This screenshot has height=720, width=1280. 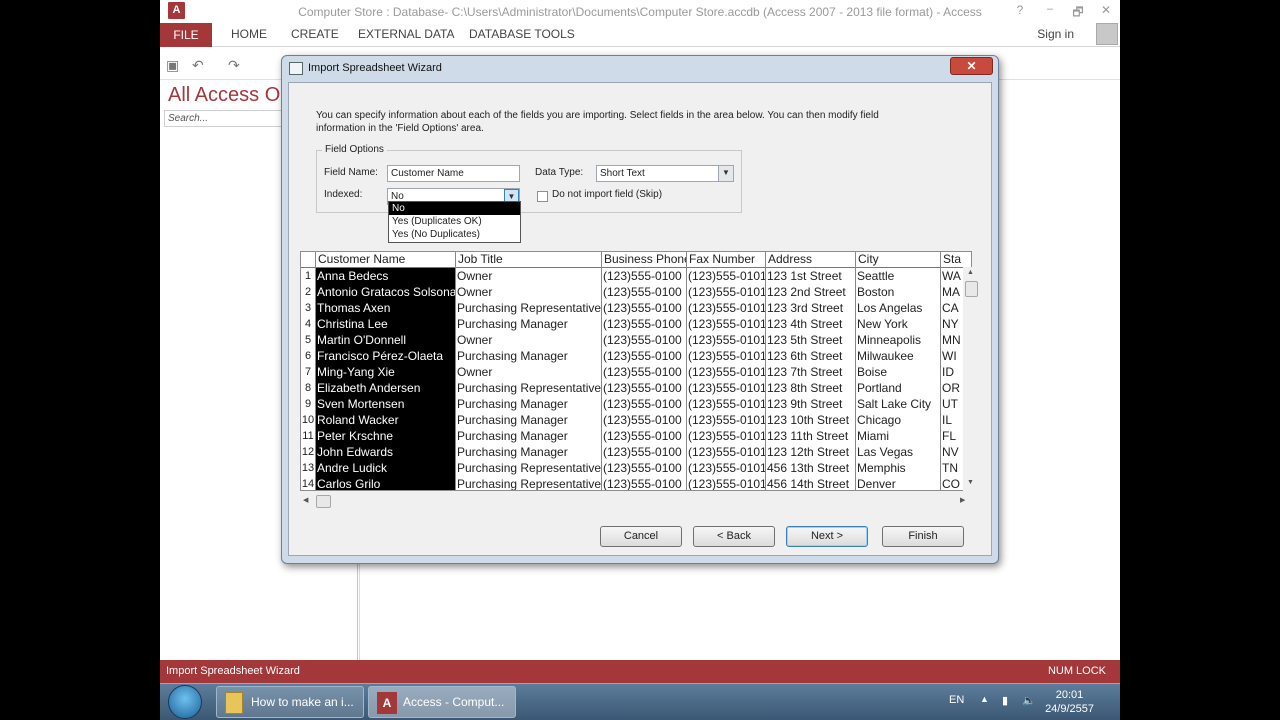 What do you see at coordinates (876, 276) in the screenshot?
I see `grid-cell: Seattle` at bounding box center [876, 276].